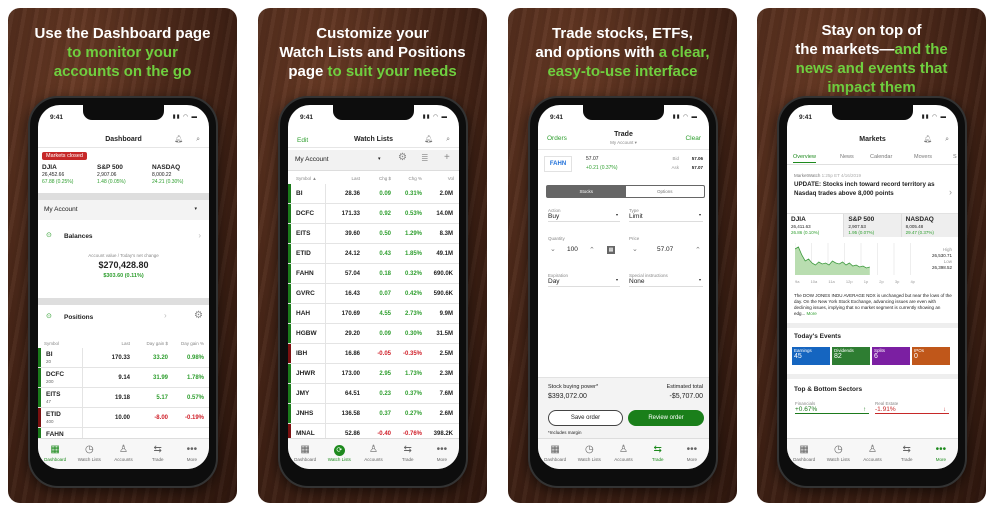 The width and height of the screenshot is (991, 505). Describe the element at coordinates (123, 378) in the screenshot. I see `position-row: DCFC 200 9.14 31.99 1.78%` at that location.